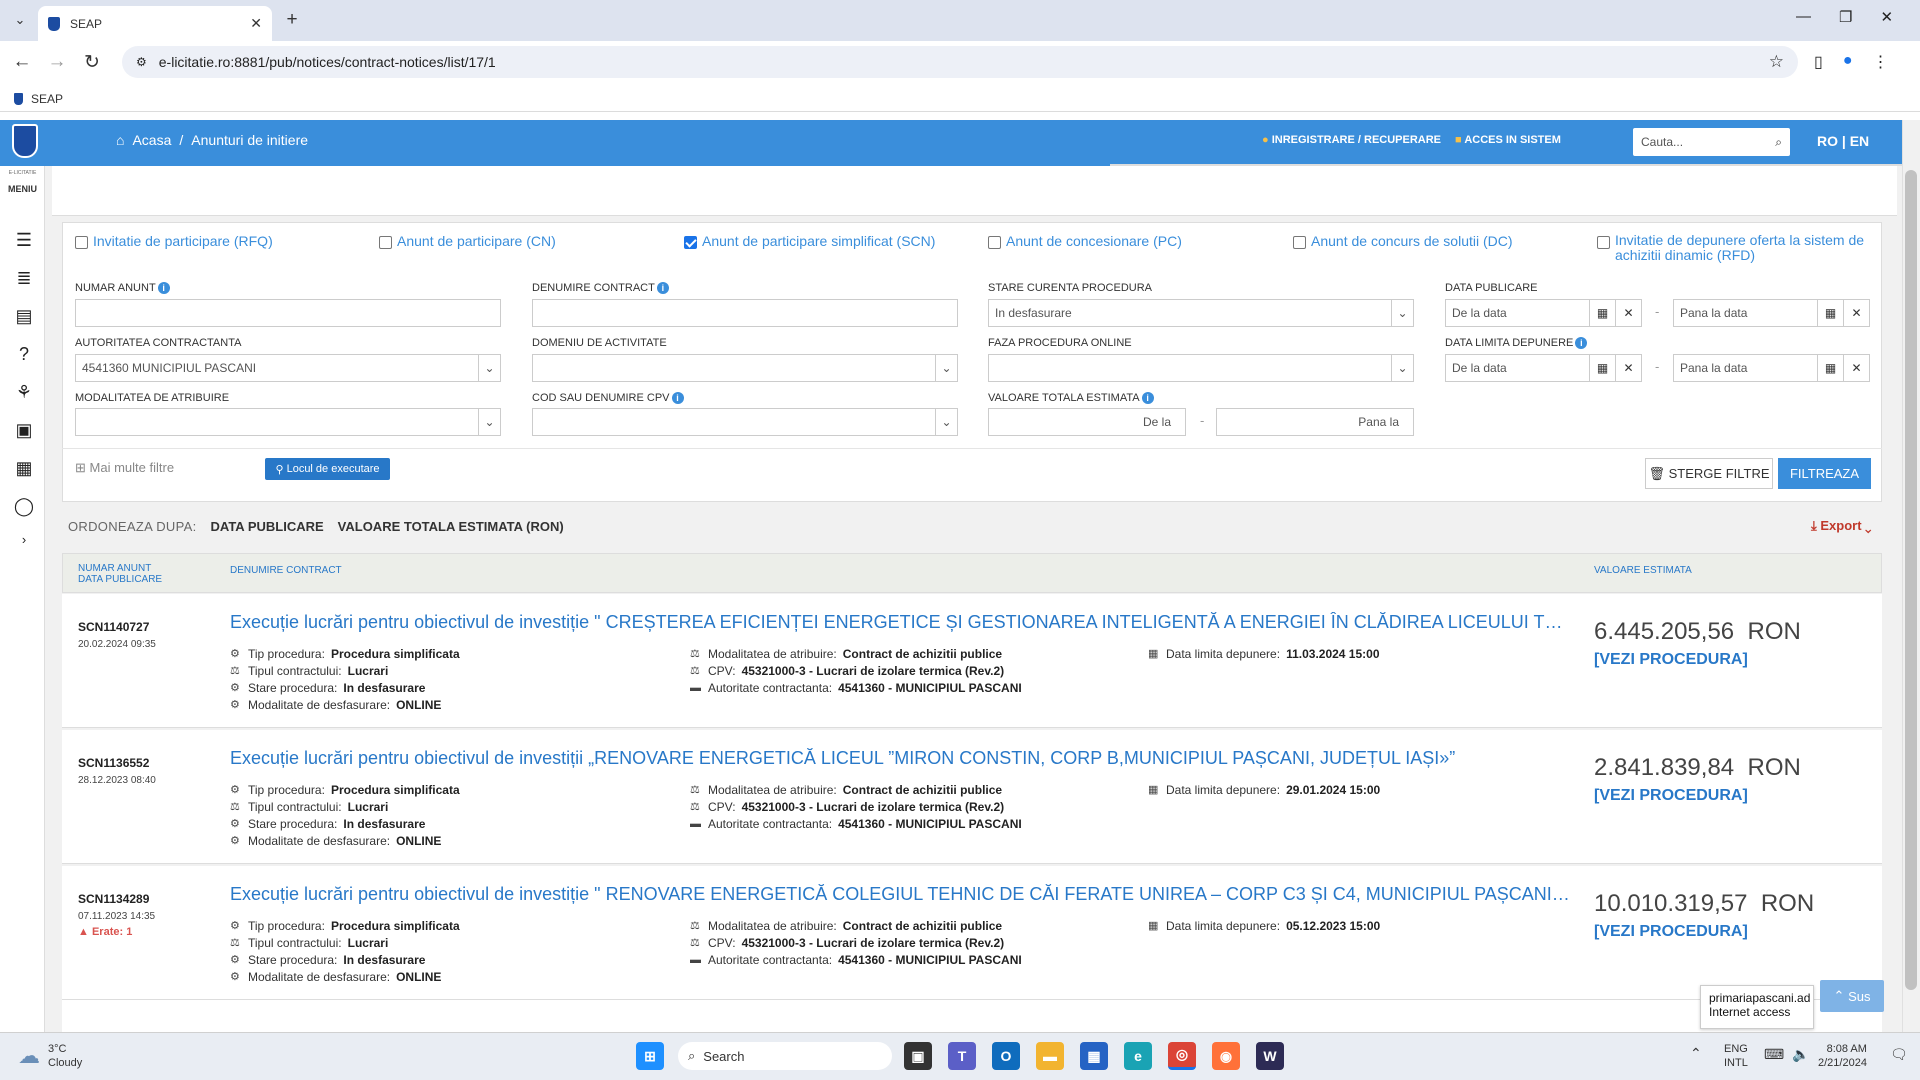 The width and height of the screenshot is (1920, 1080). I want to click on col-numar-anunt: NUMAR ANUNT DATA PUBLICARE, so click(120, 574).